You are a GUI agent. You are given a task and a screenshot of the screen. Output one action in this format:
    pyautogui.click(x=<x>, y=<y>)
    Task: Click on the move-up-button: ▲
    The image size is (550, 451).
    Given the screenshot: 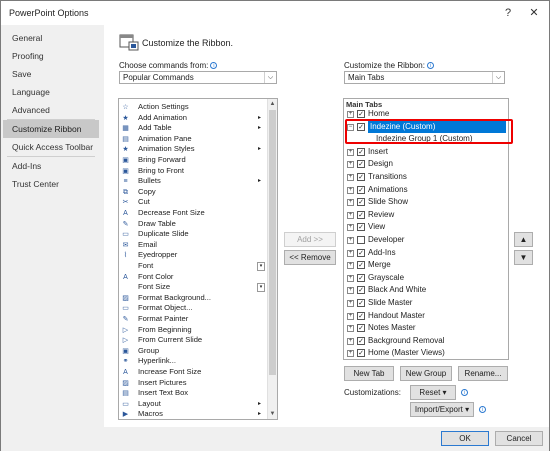 What is the action you would take?
    pyautogui.click(x=523, y=239)
    